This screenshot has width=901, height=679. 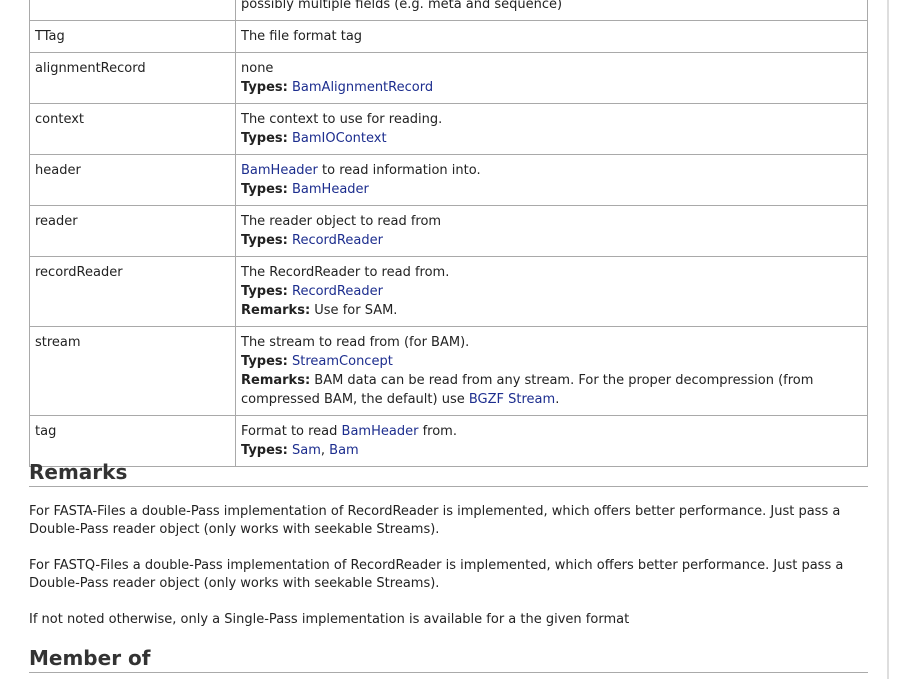 What do you see at coordinates (132, 36) in the screenshot?
I see `param-name: TTag` at bounding box center [132, 36].